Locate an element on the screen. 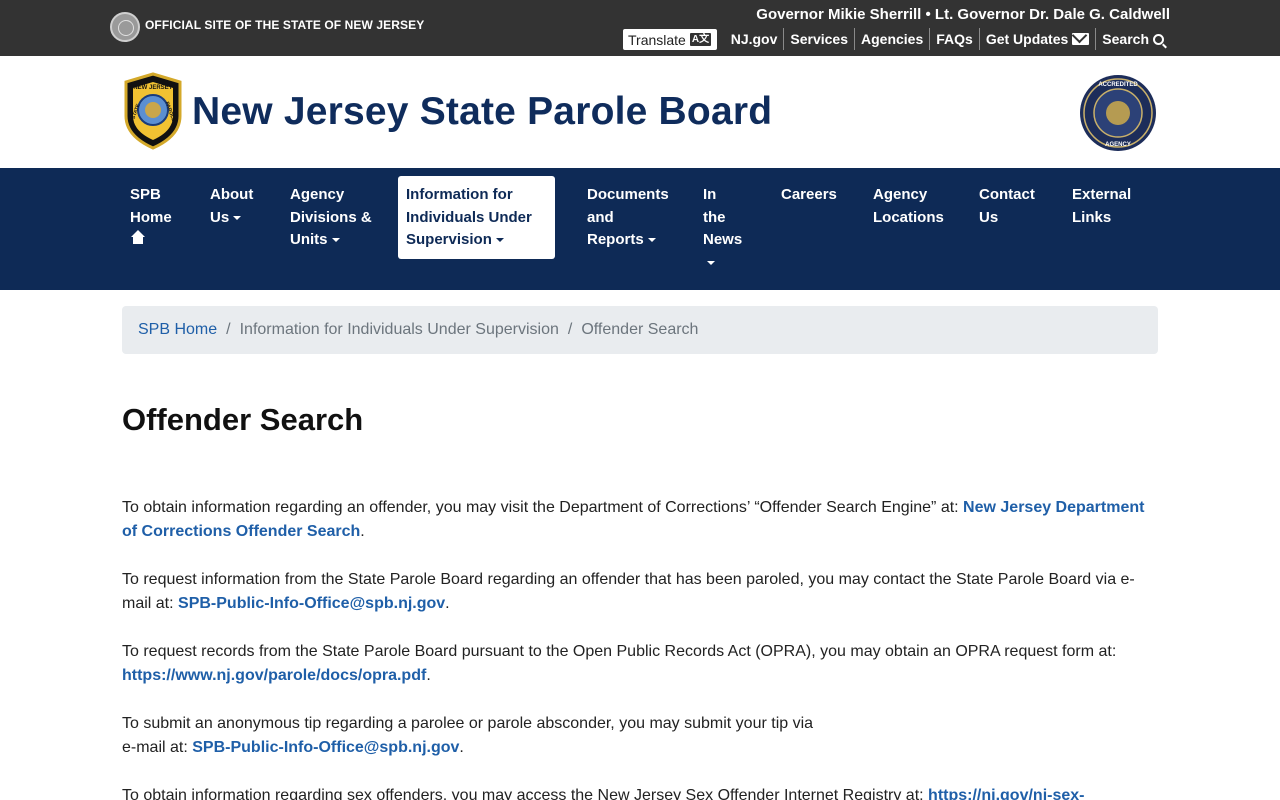  nav-label: Individuals Under is located at coordinates (469, 217).